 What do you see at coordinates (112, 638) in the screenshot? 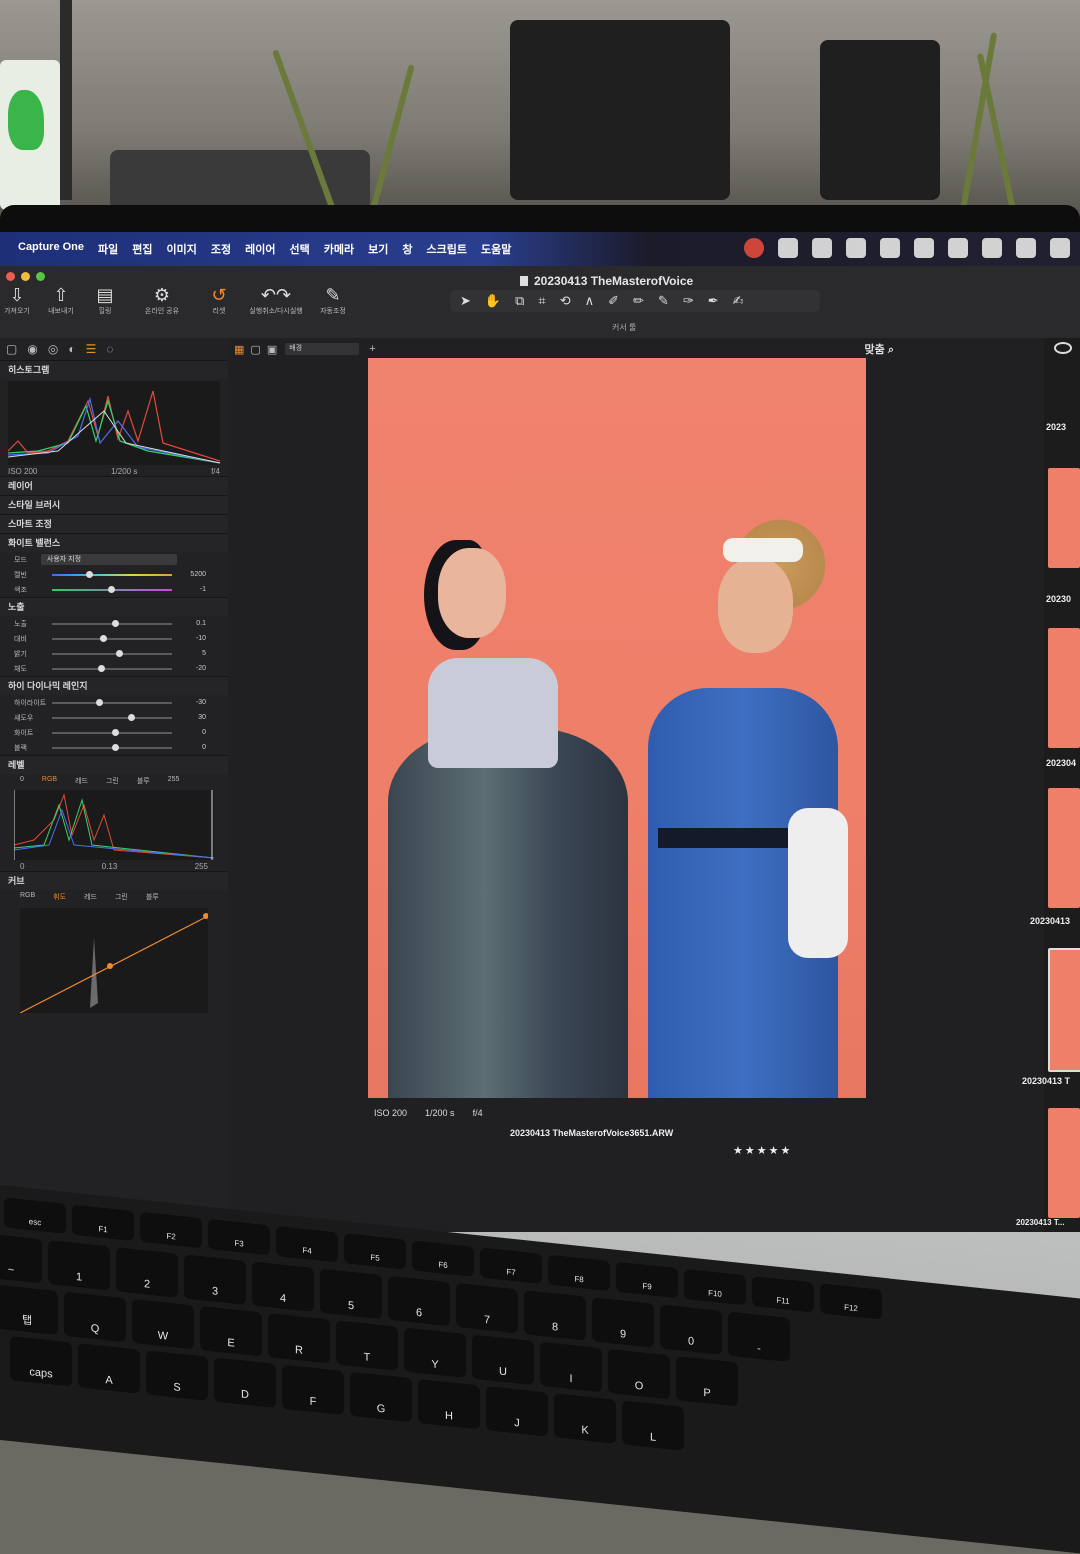
I see `contrast-slider` at bounding box center [112, 638].